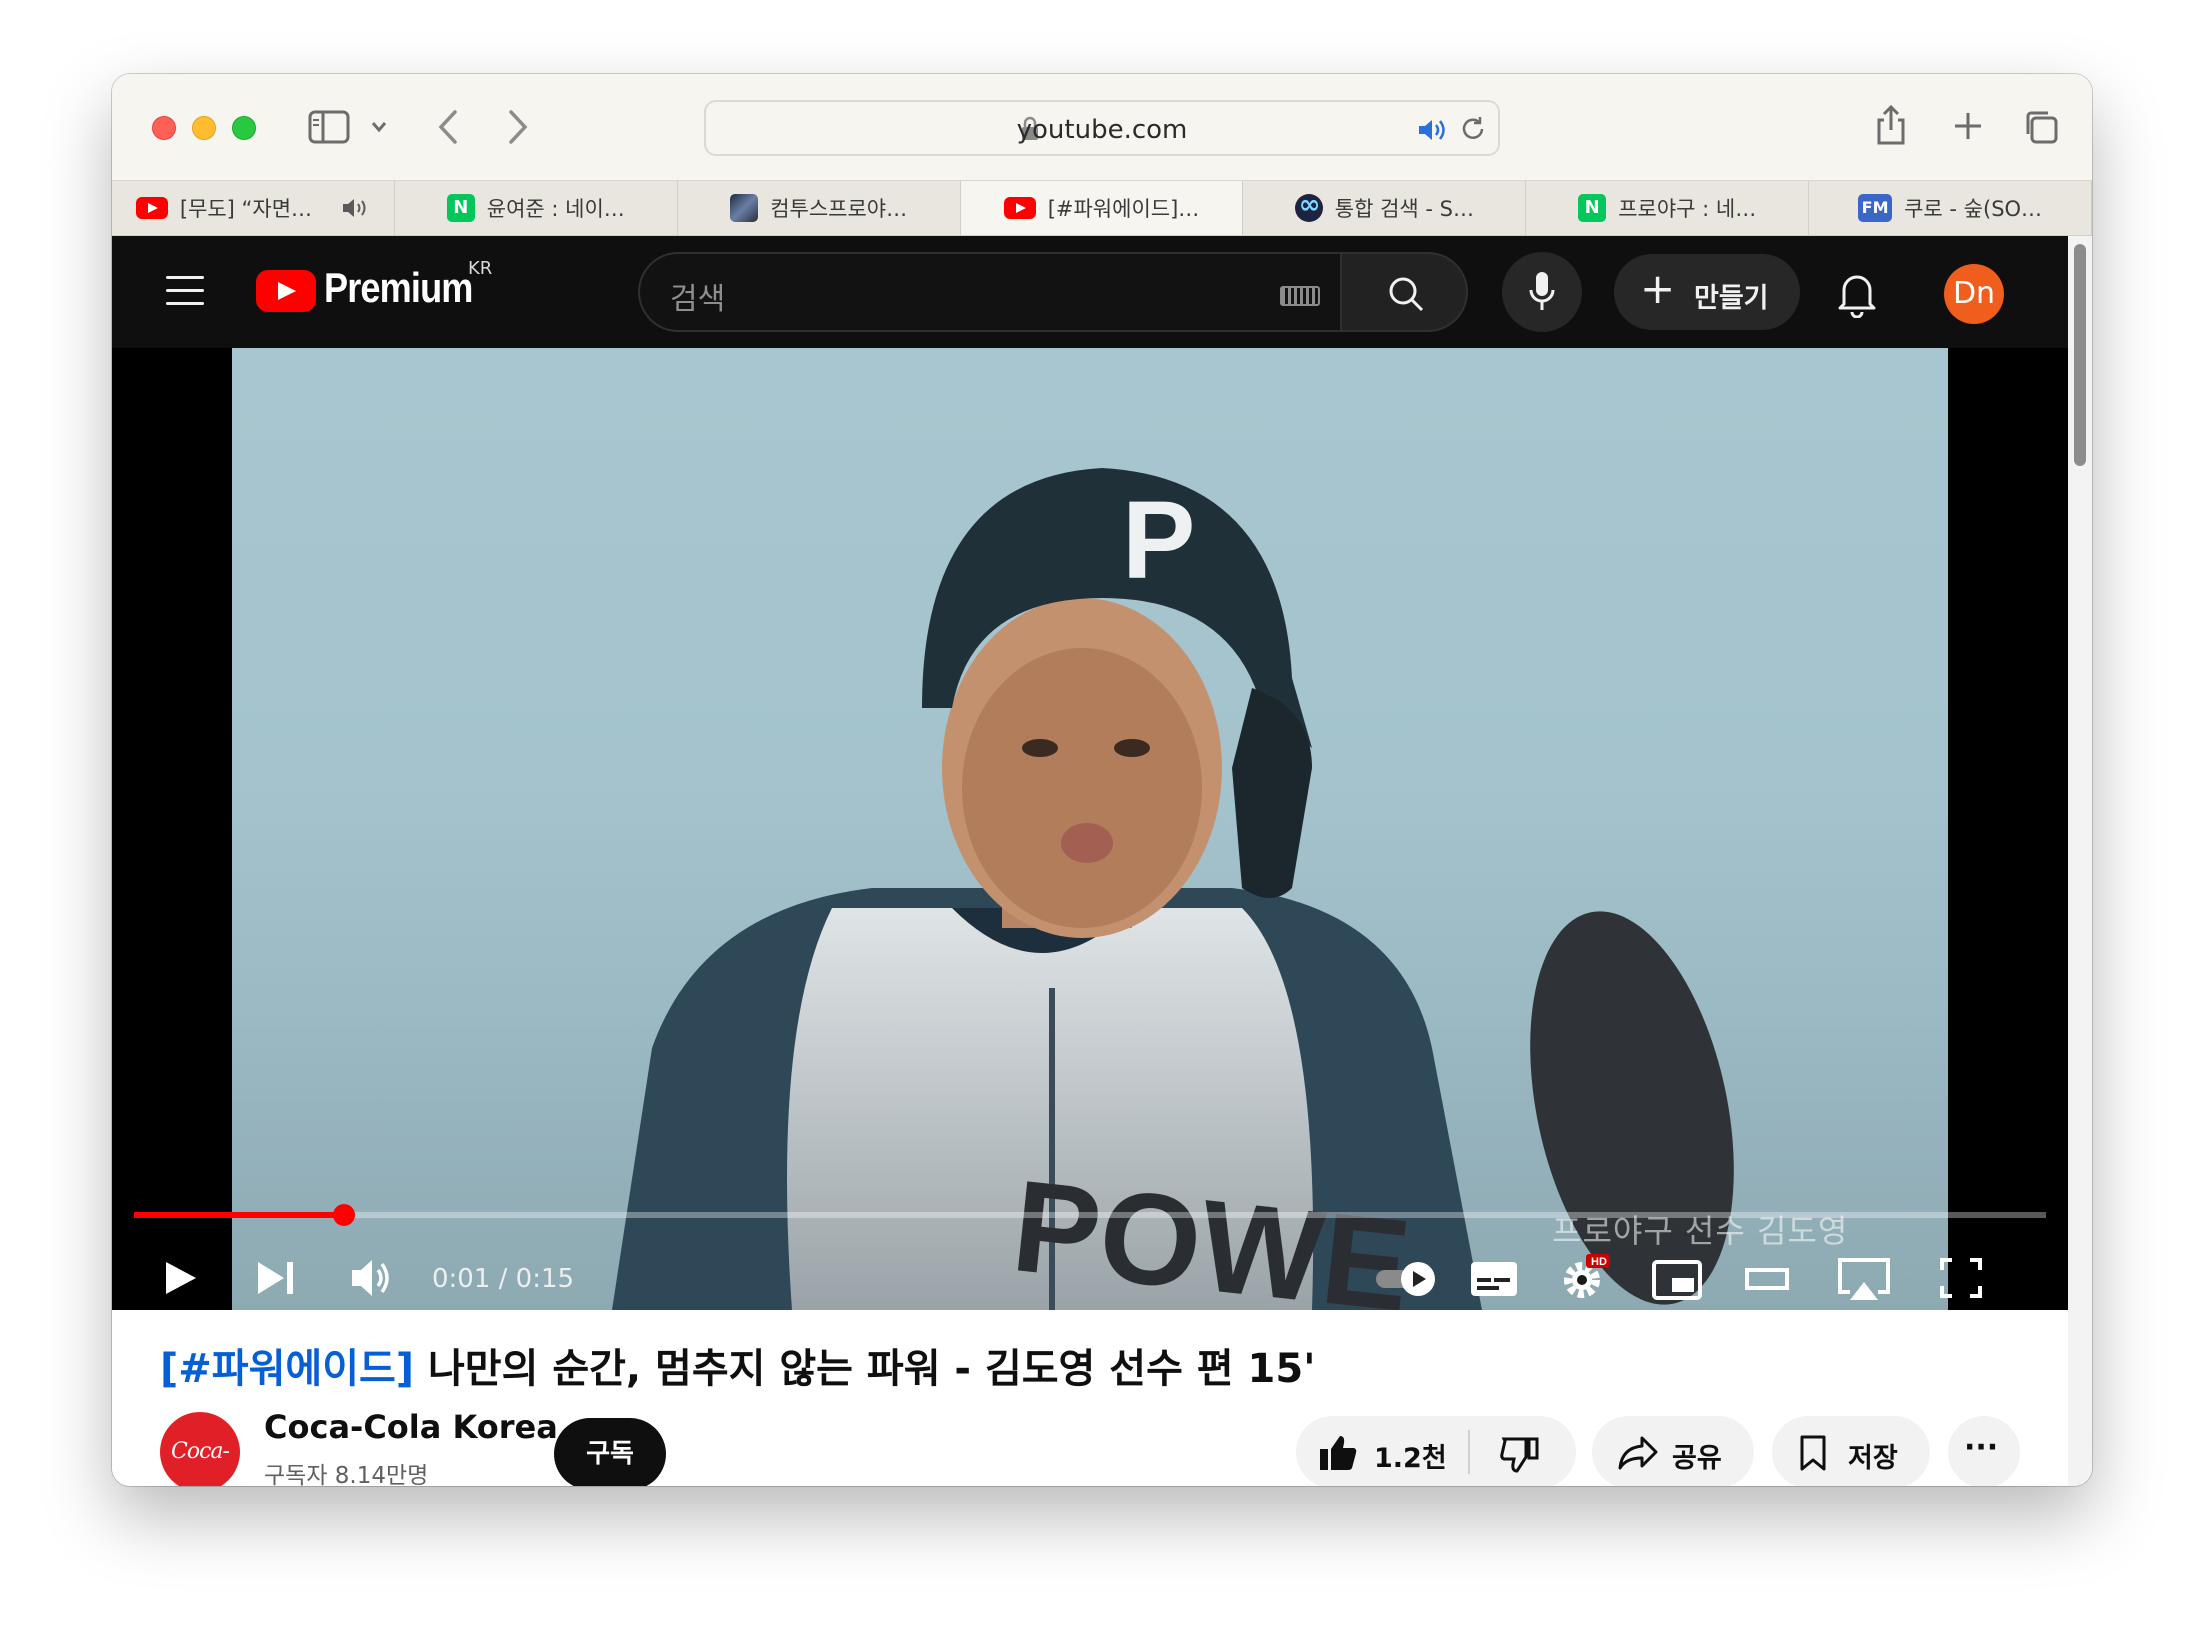 This screenshot has height=1634, width=2202. Describe the element at coordinates (1873, 1458) in the screenshot. I see `save-label: 저장` at that location.